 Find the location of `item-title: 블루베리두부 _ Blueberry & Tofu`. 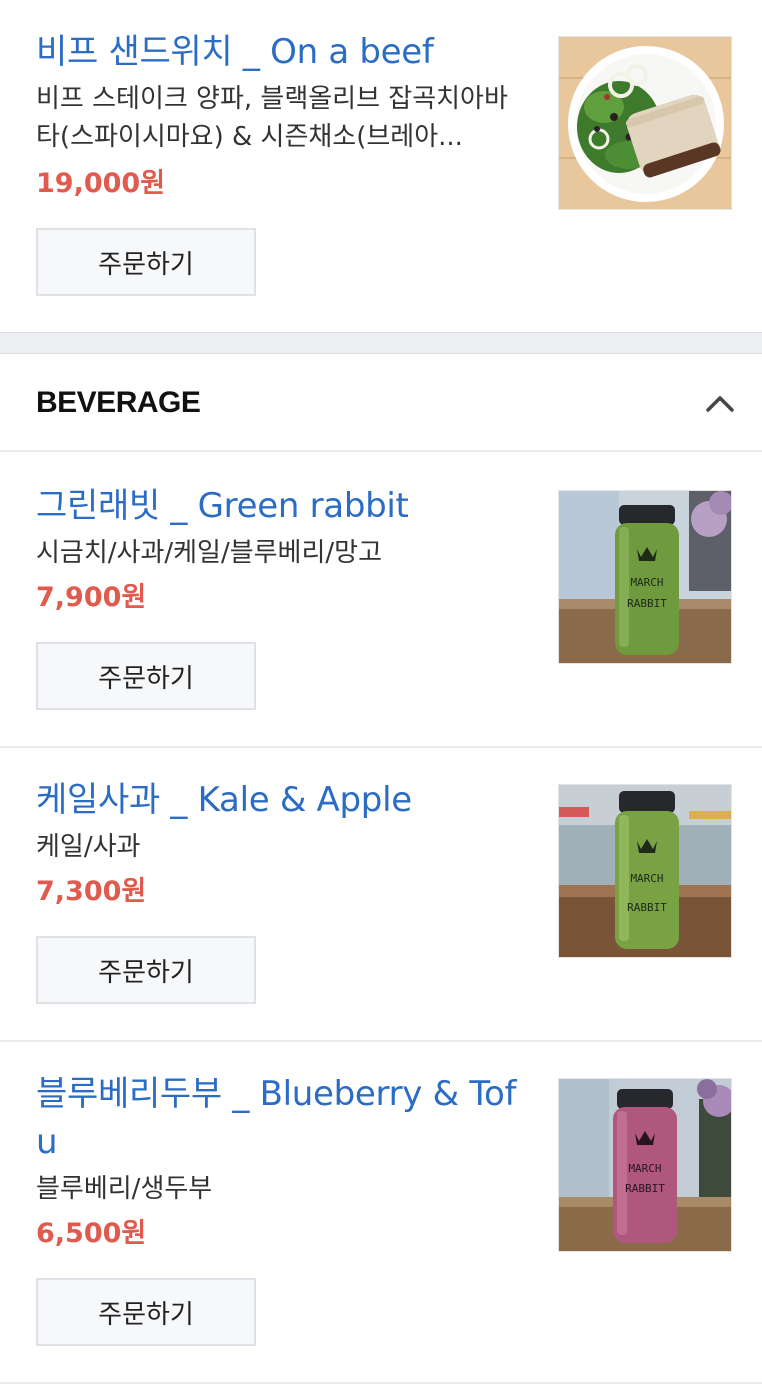

item-title: 블루베리두부 _ Blueberry & Tofu is located at coordinates (281, 1118).